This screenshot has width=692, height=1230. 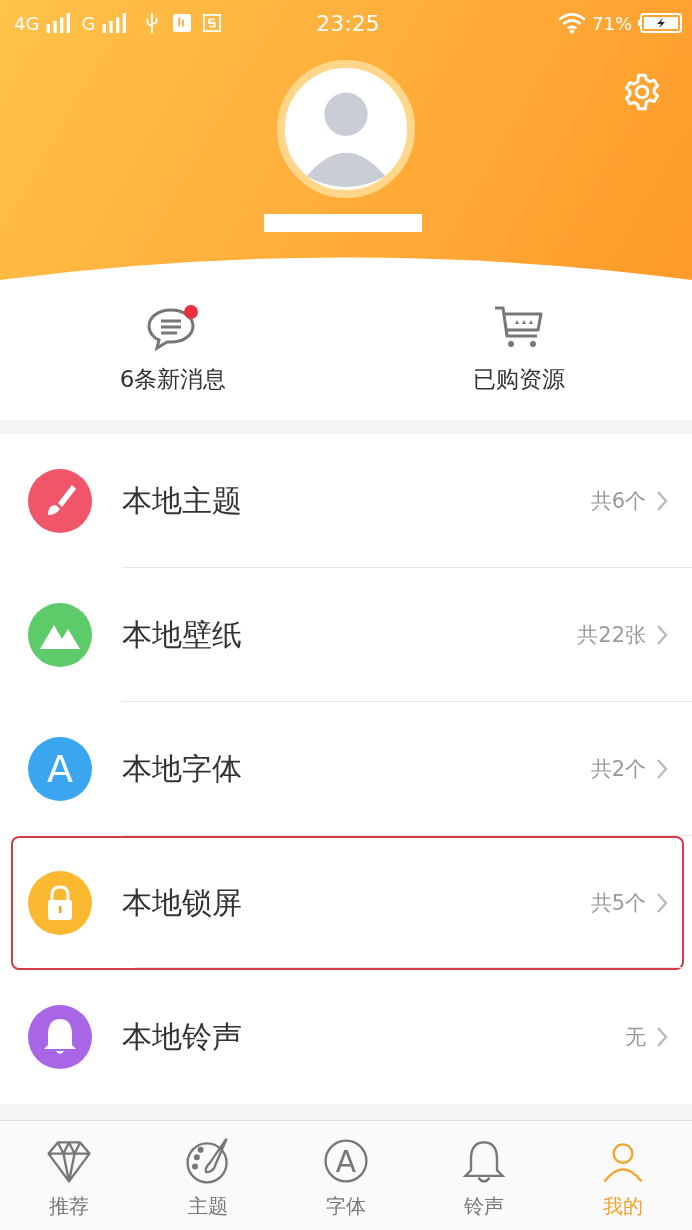 I want to click on tab: 推荐, so click(x=69, y=1182).